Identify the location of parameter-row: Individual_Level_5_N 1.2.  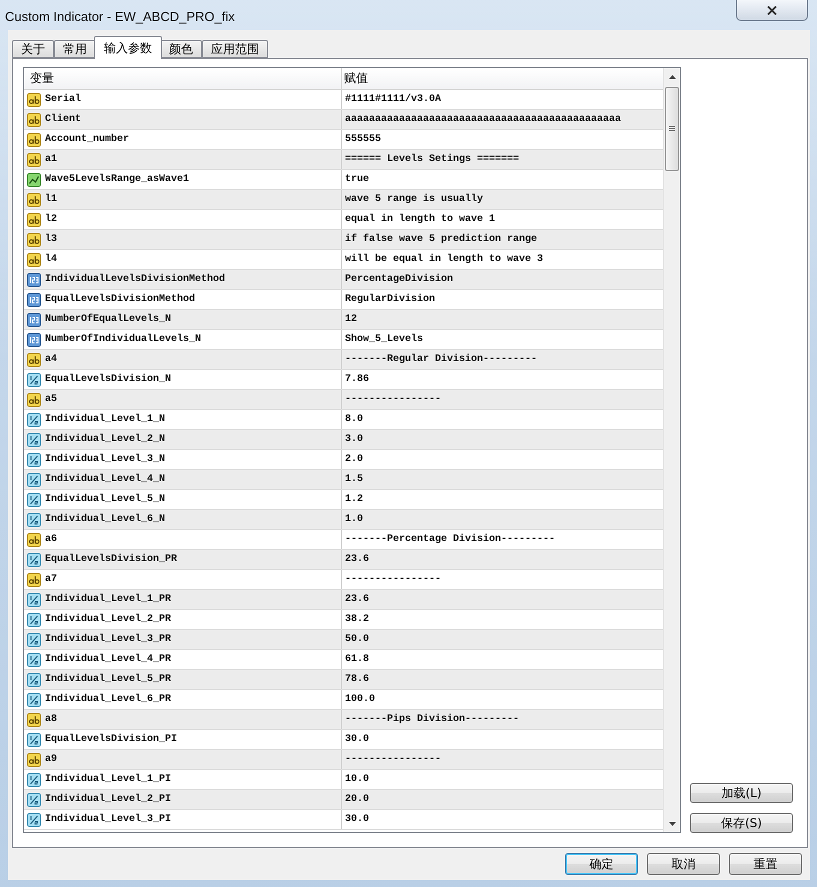
(343, 500).